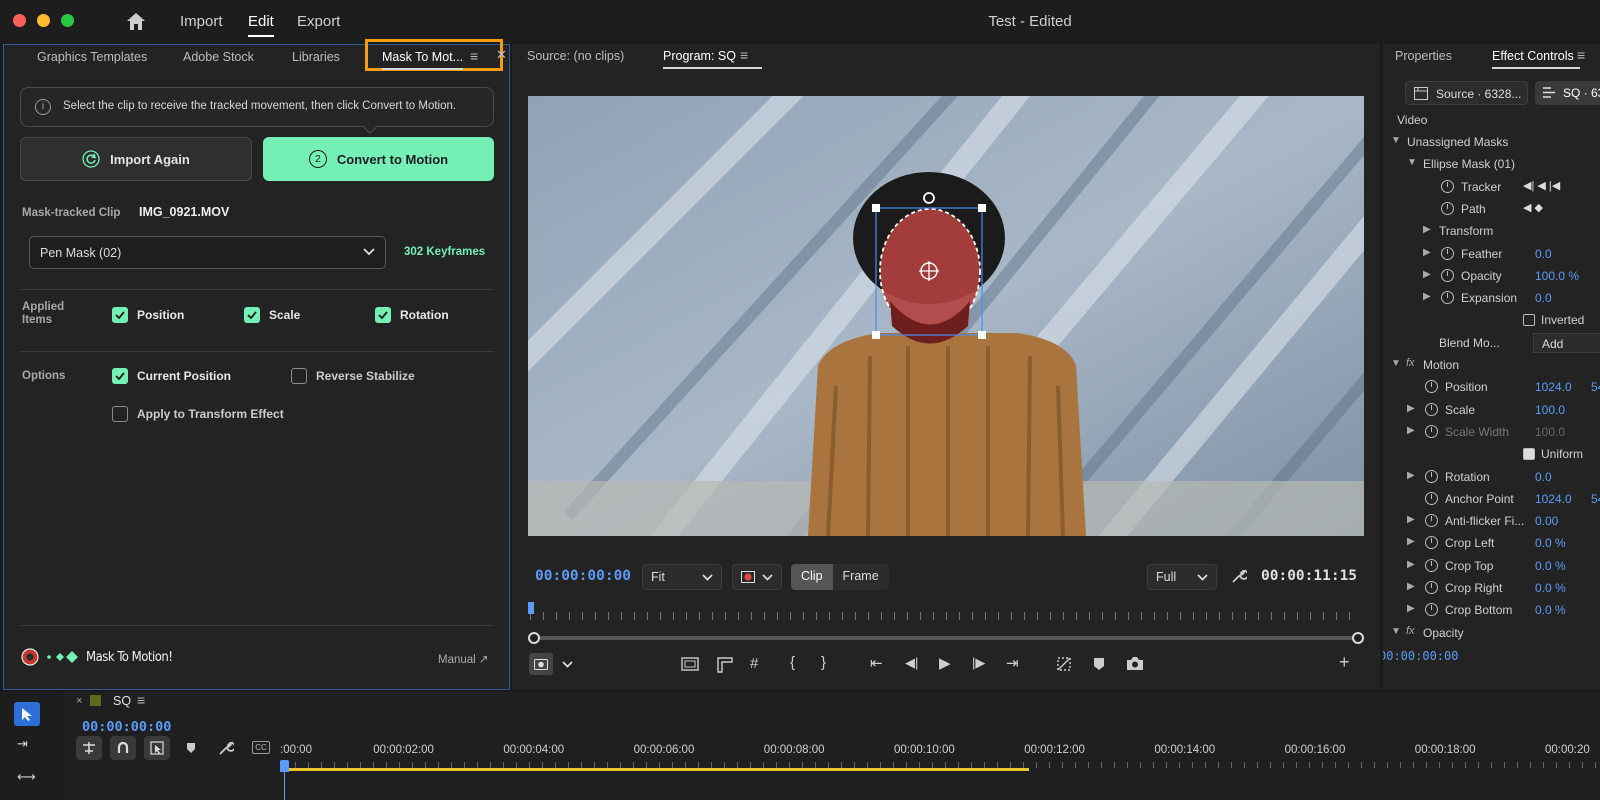  What do you see at coordinates (26, 777) in the screenshot?
I see `ripple-edit-tool-icon: ⟷` at bounding box center [26, 777].